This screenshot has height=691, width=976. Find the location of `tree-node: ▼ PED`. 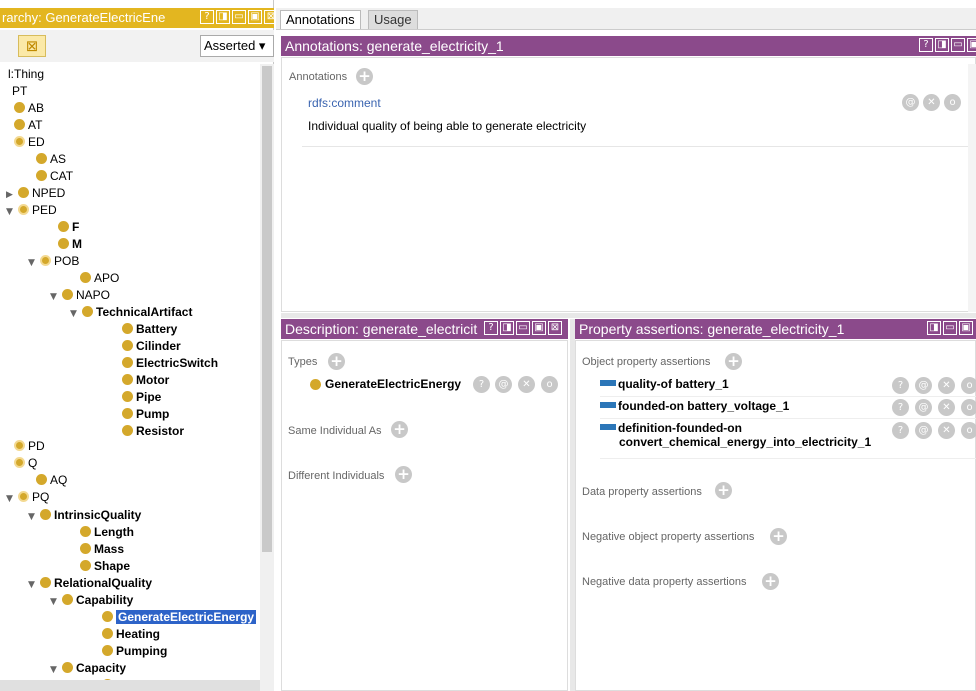

tree-node: ▼ PED is located at coordinates (31, 210).